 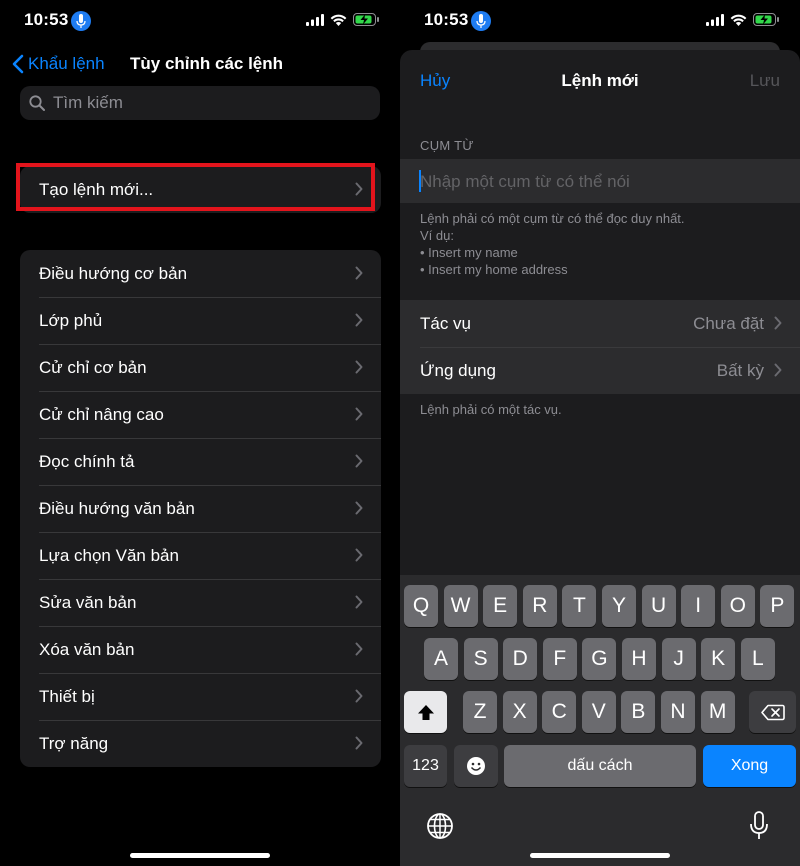 What do you see at coordinates (200, 743) in the screenshot?
I see `command-category-row: Trợ năng` at bounding box center [200, 743].